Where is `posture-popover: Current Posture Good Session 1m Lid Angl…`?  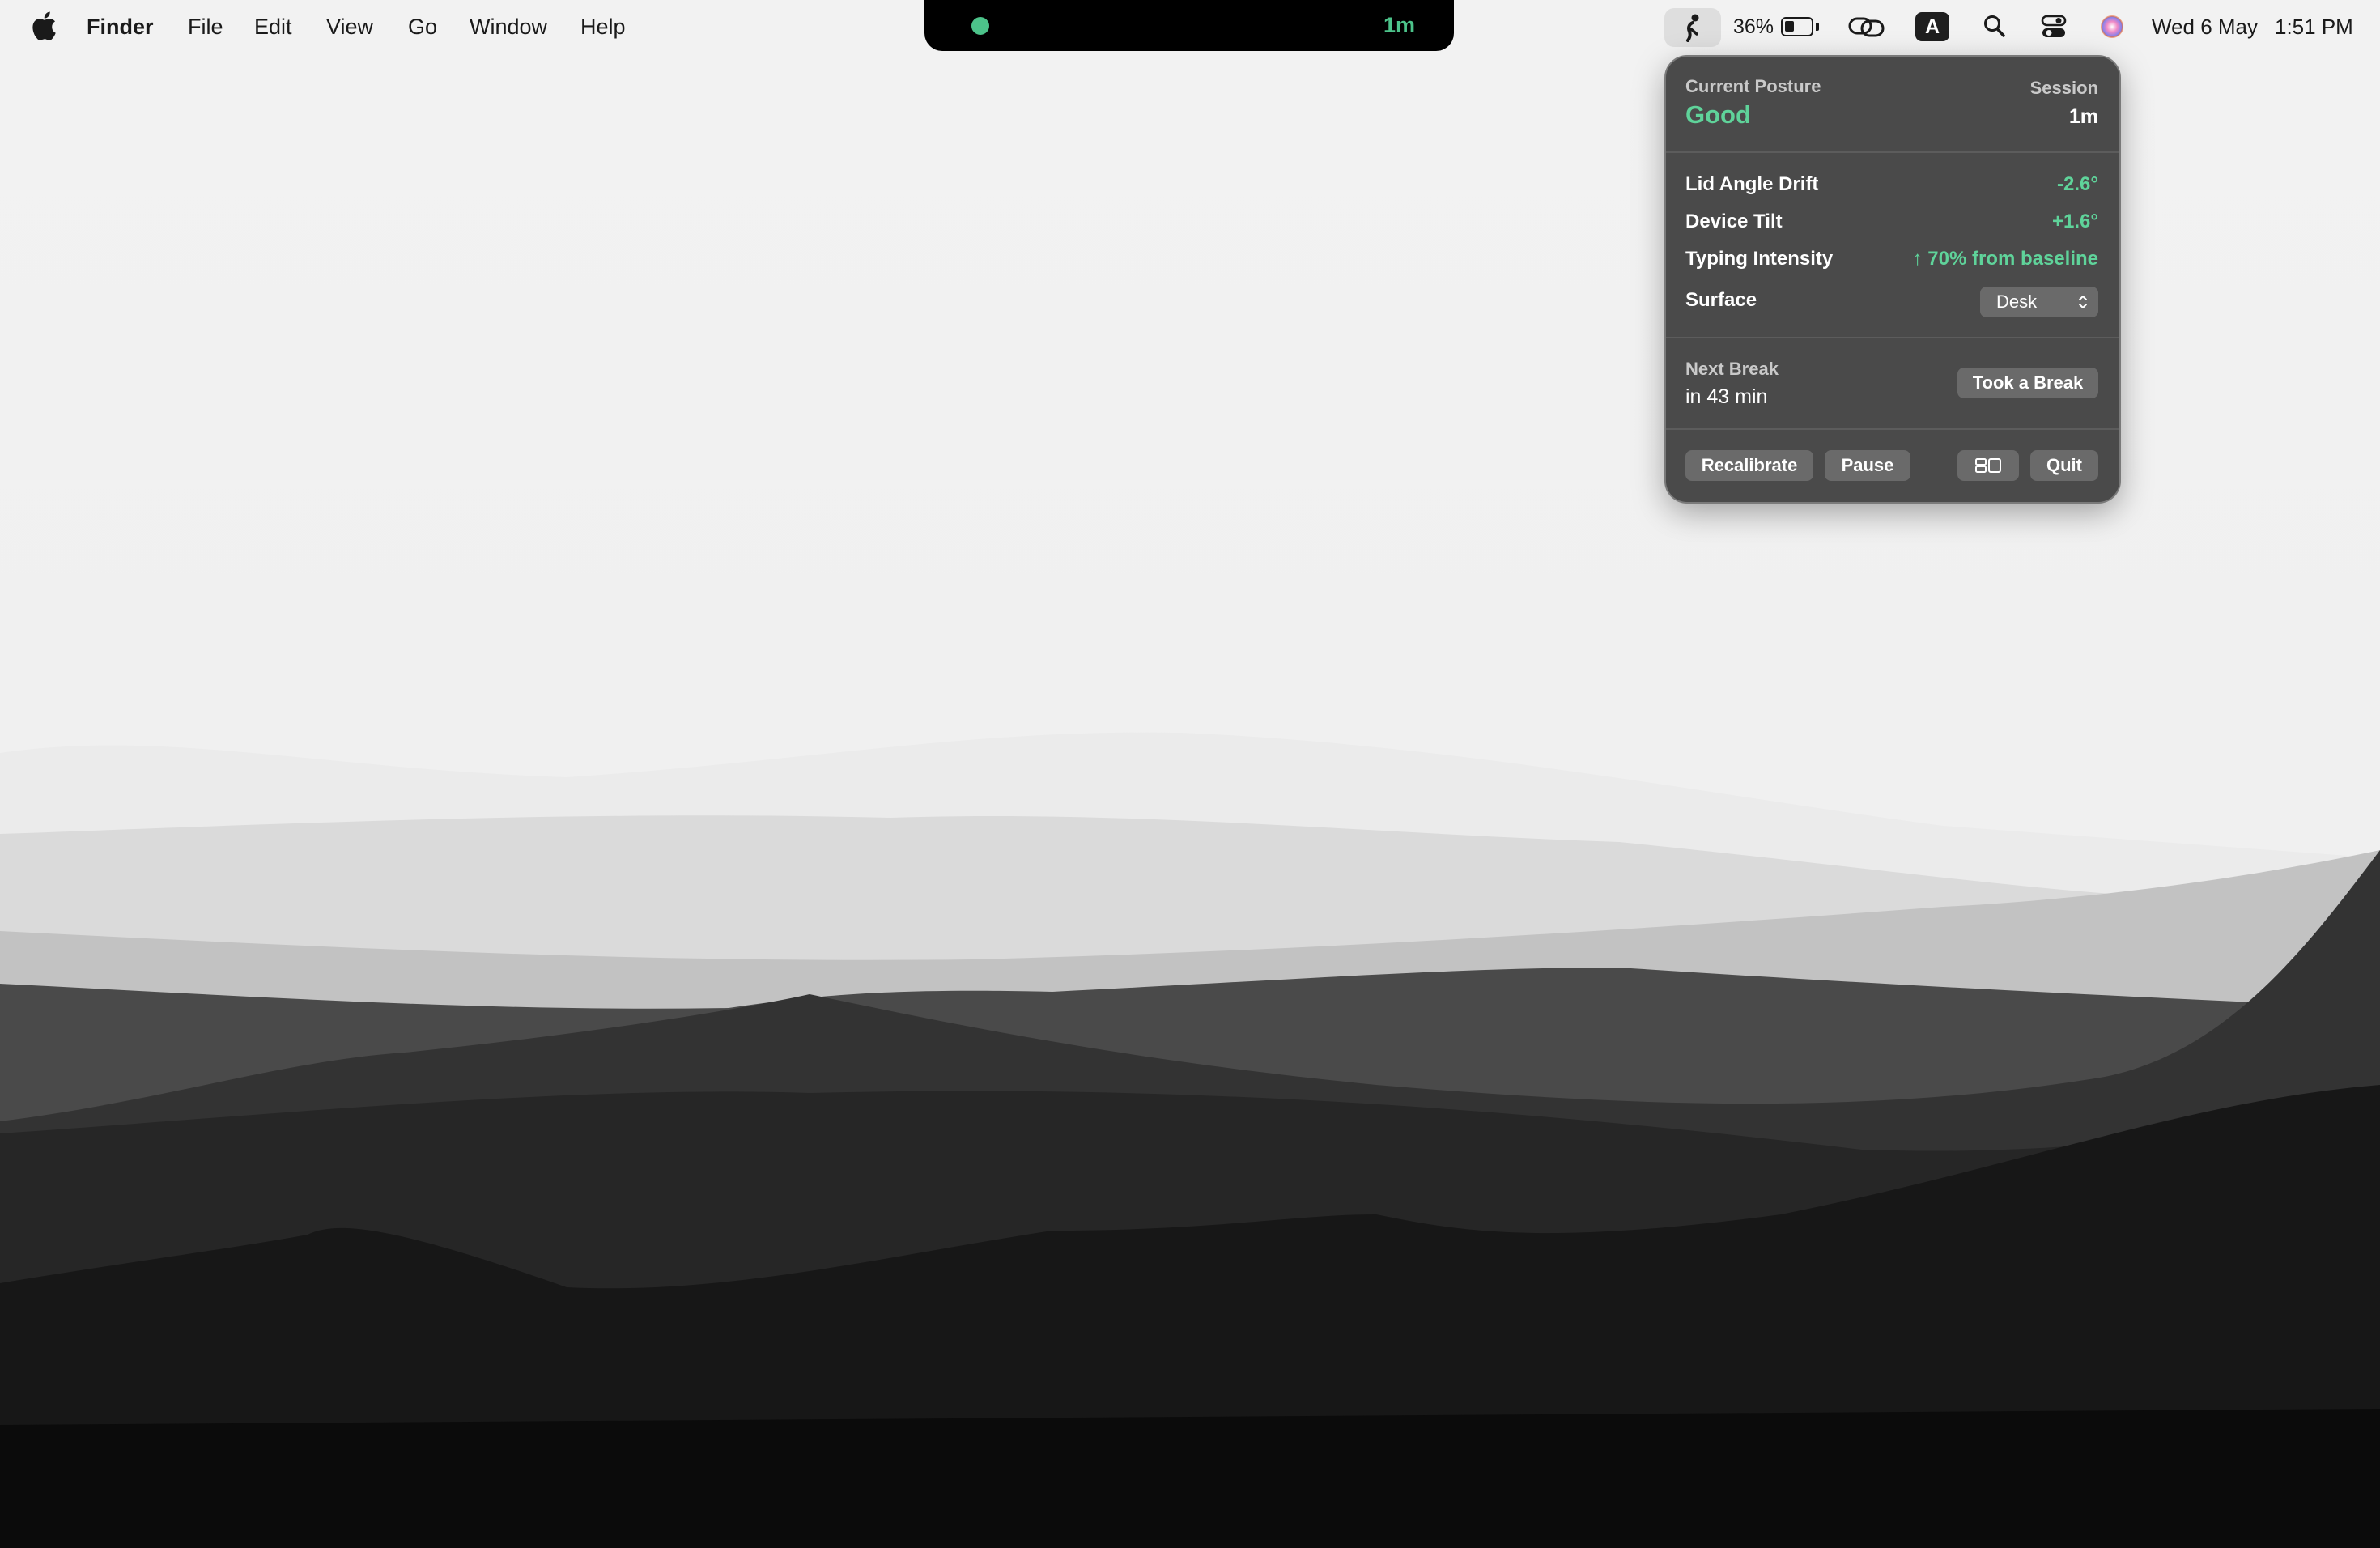 posture-popover: Current Posture Good Session 1m Lid Angl… is located at coordinates (1893, 279).